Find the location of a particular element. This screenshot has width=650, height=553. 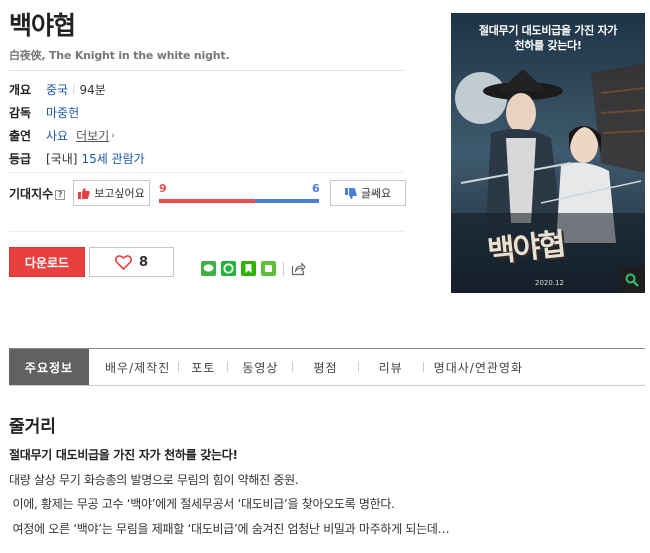

meh-count: 6 is located at coordinates (316, 188).